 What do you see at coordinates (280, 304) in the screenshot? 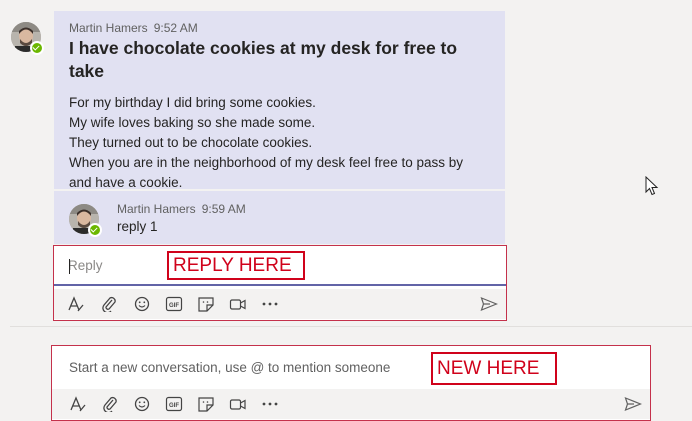
I see `reply-toolbar: GIF` at bounding box center [280, 304].